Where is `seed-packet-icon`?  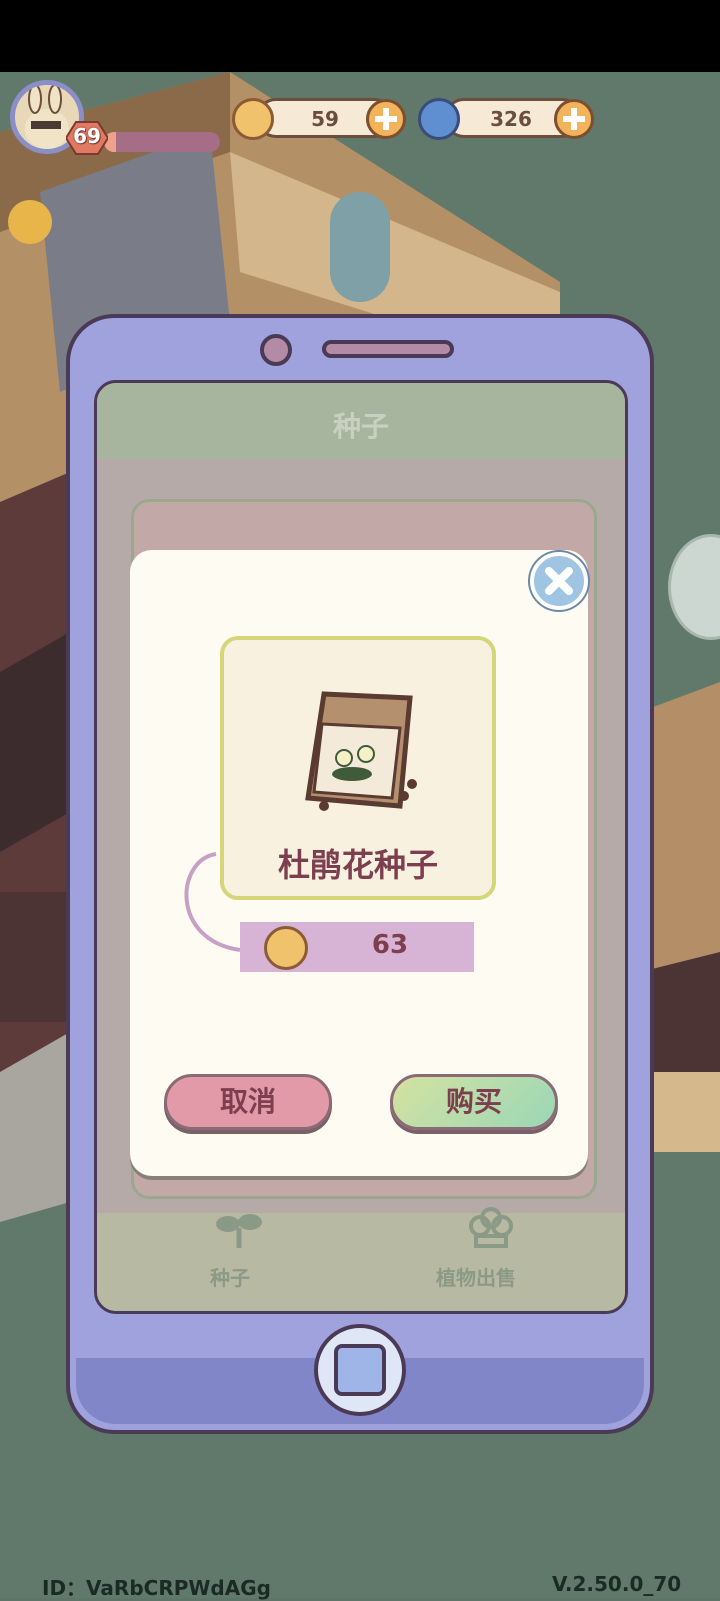 seed-packet-icon is located at coordinates (361, 751).